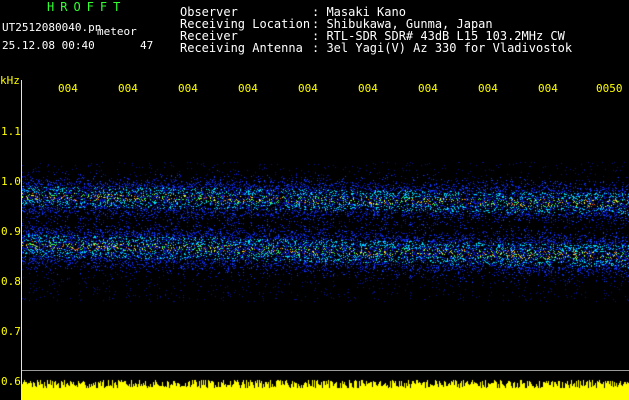  Describe the element at coordinates (241, 48) in the screenshot. I see `info-antenna-label: Receiving Antenna` at that location.